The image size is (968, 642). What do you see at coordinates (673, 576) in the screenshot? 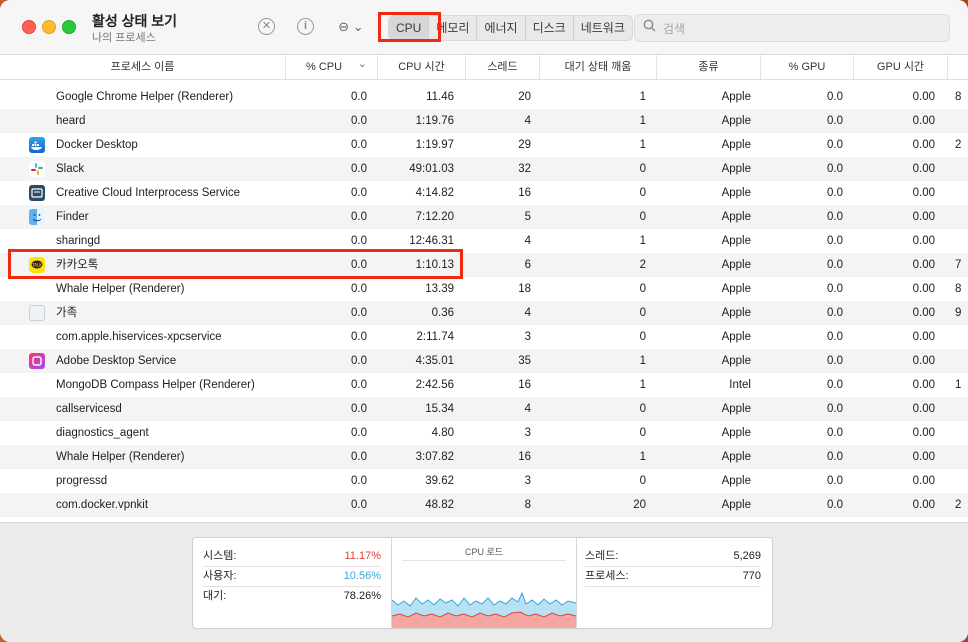
I see `stat-processes: 프로세스: 770` at bounding box center [673, 576].